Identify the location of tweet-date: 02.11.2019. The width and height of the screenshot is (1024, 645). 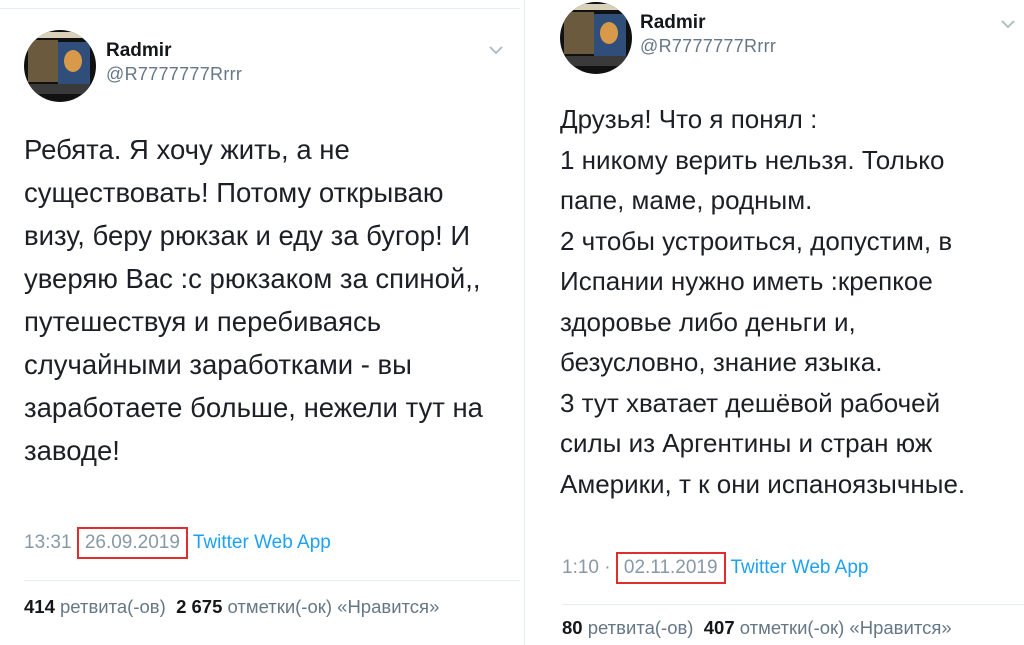
(670, 568).